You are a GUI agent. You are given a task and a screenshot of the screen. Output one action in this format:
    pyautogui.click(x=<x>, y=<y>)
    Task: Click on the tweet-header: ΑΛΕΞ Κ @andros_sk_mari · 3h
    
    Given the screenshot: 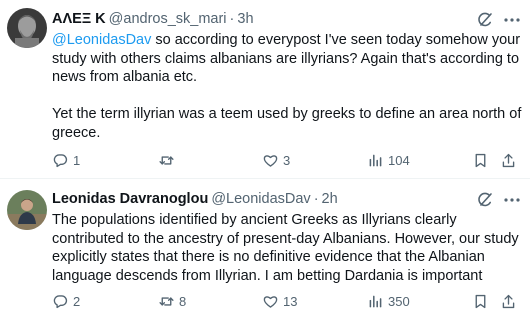 What is the action you would take?
    pyautogui.click(x=153, y=19)
    